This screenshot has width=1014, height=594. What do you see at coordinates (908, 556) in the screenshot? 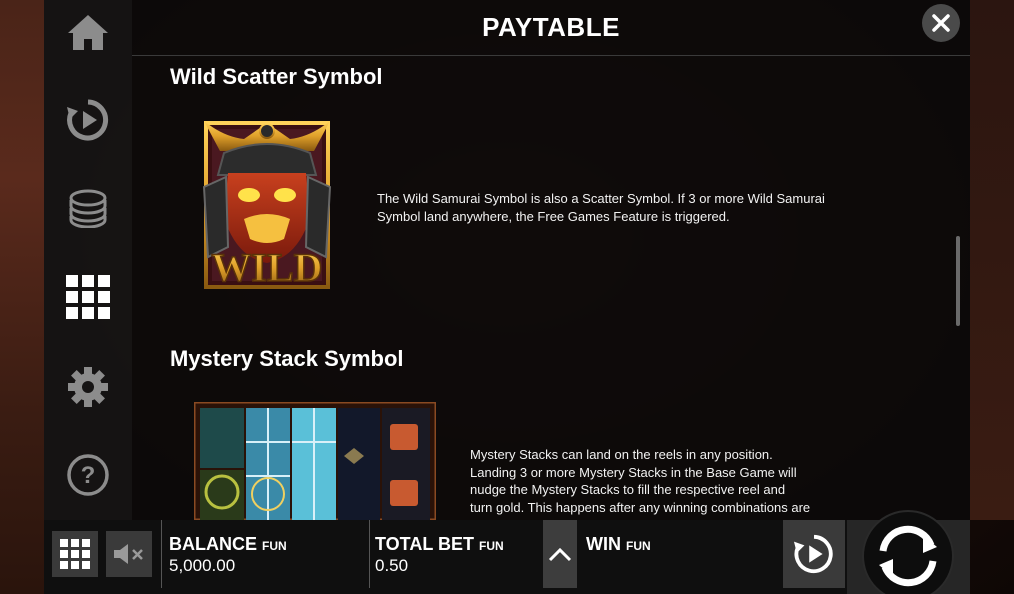
I see `spin-icon` at bounding box center [908, 556].